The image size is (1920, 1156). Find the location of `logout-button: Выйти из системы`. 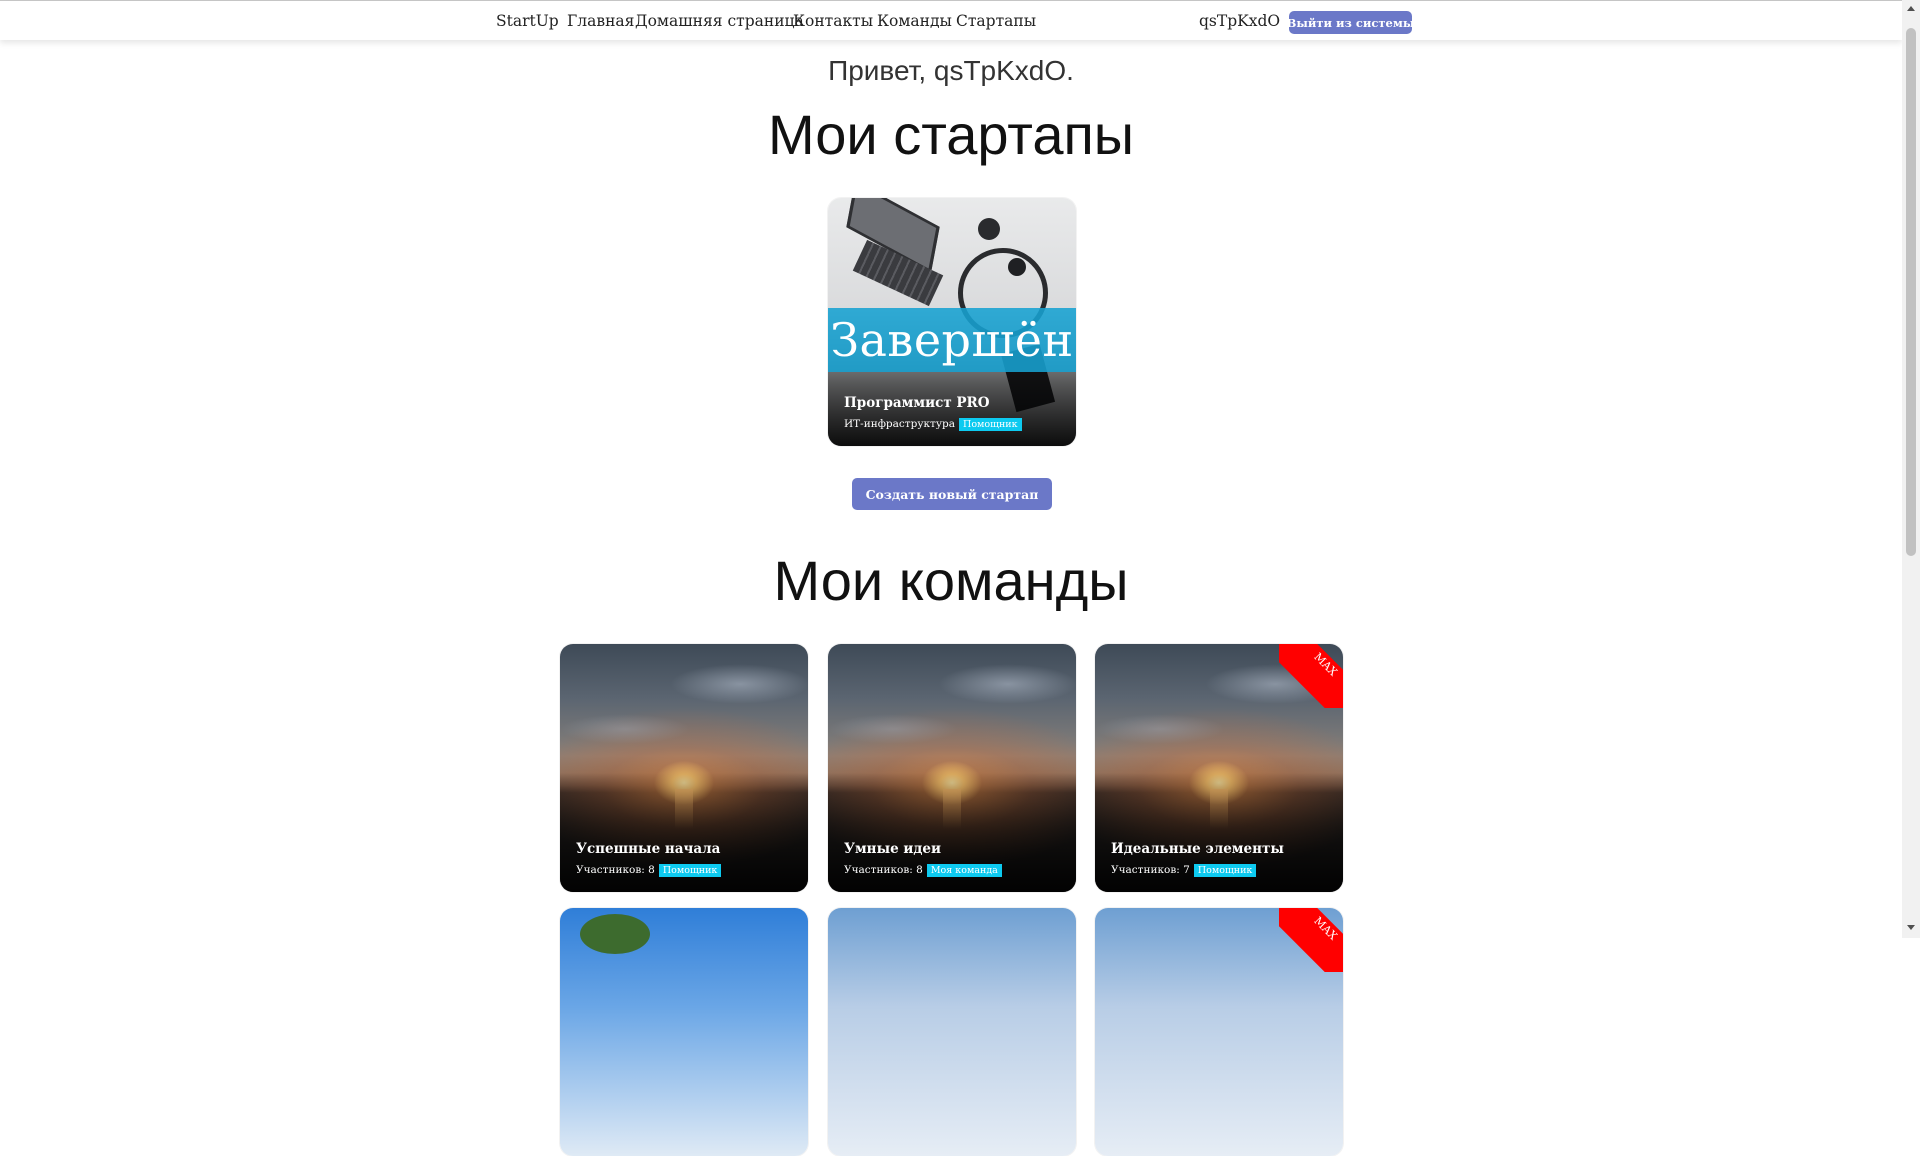

logout-button: Выйти из системы is located at coordinates (1350, 22).